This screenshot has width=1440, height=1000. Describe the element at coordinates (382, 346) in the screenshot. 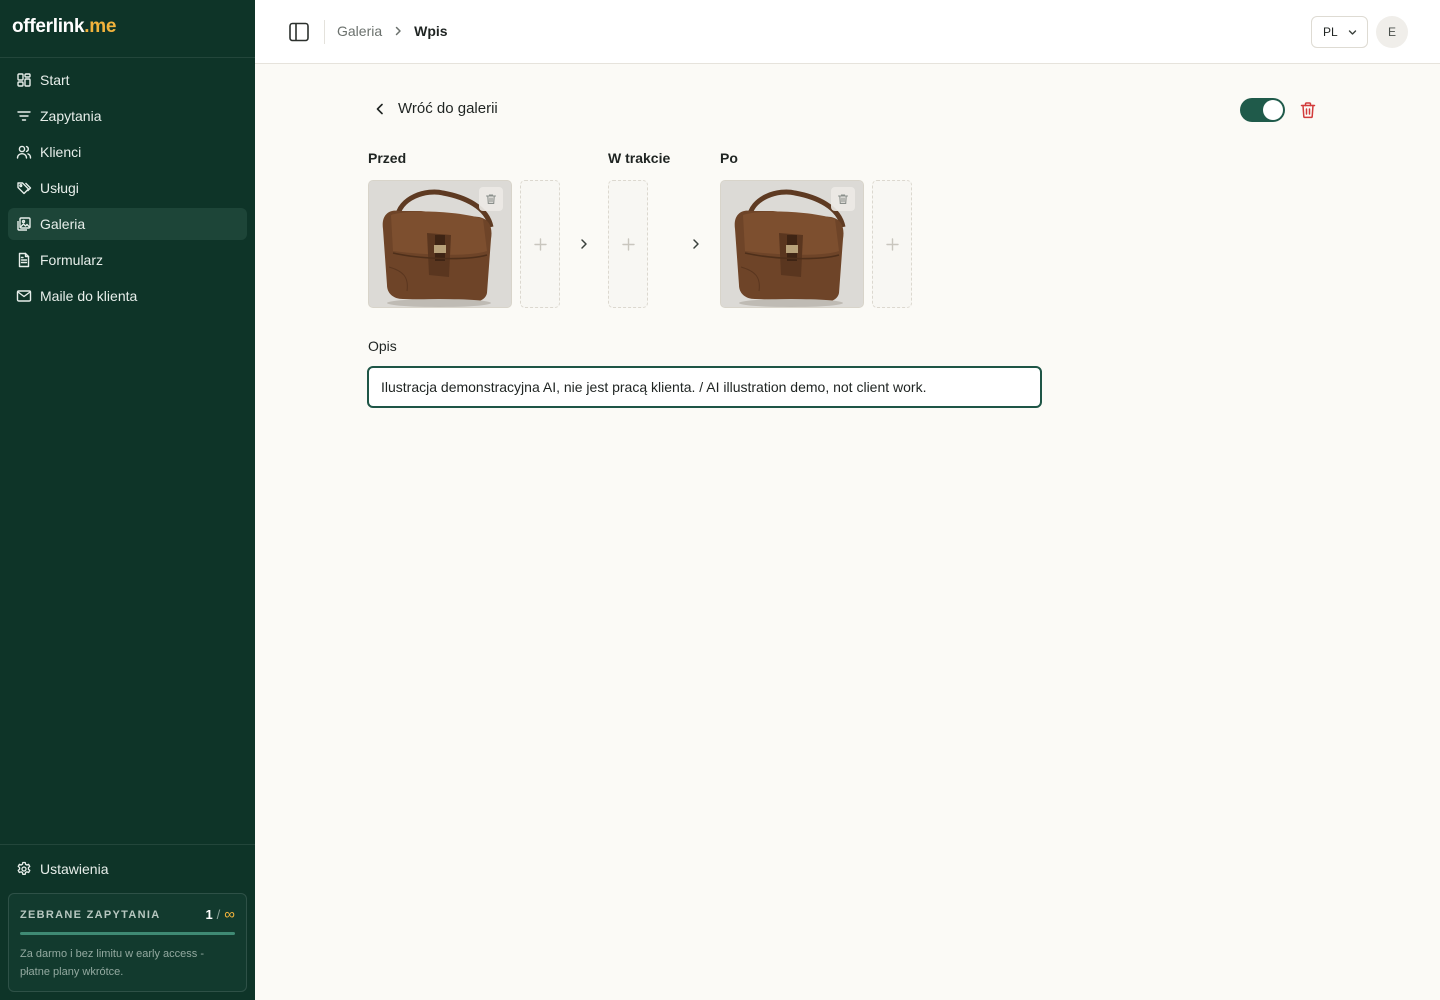

I see `description-label: Opis` at that location.